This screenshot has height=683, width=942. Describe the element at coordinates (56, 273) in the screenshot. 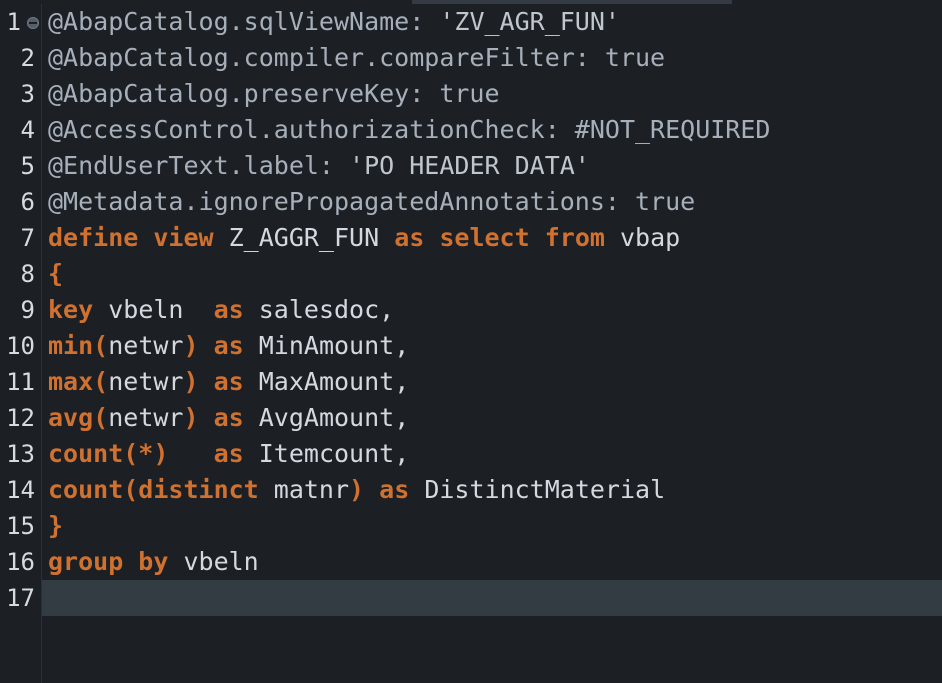

I see `code-token-punct: {` at that location.